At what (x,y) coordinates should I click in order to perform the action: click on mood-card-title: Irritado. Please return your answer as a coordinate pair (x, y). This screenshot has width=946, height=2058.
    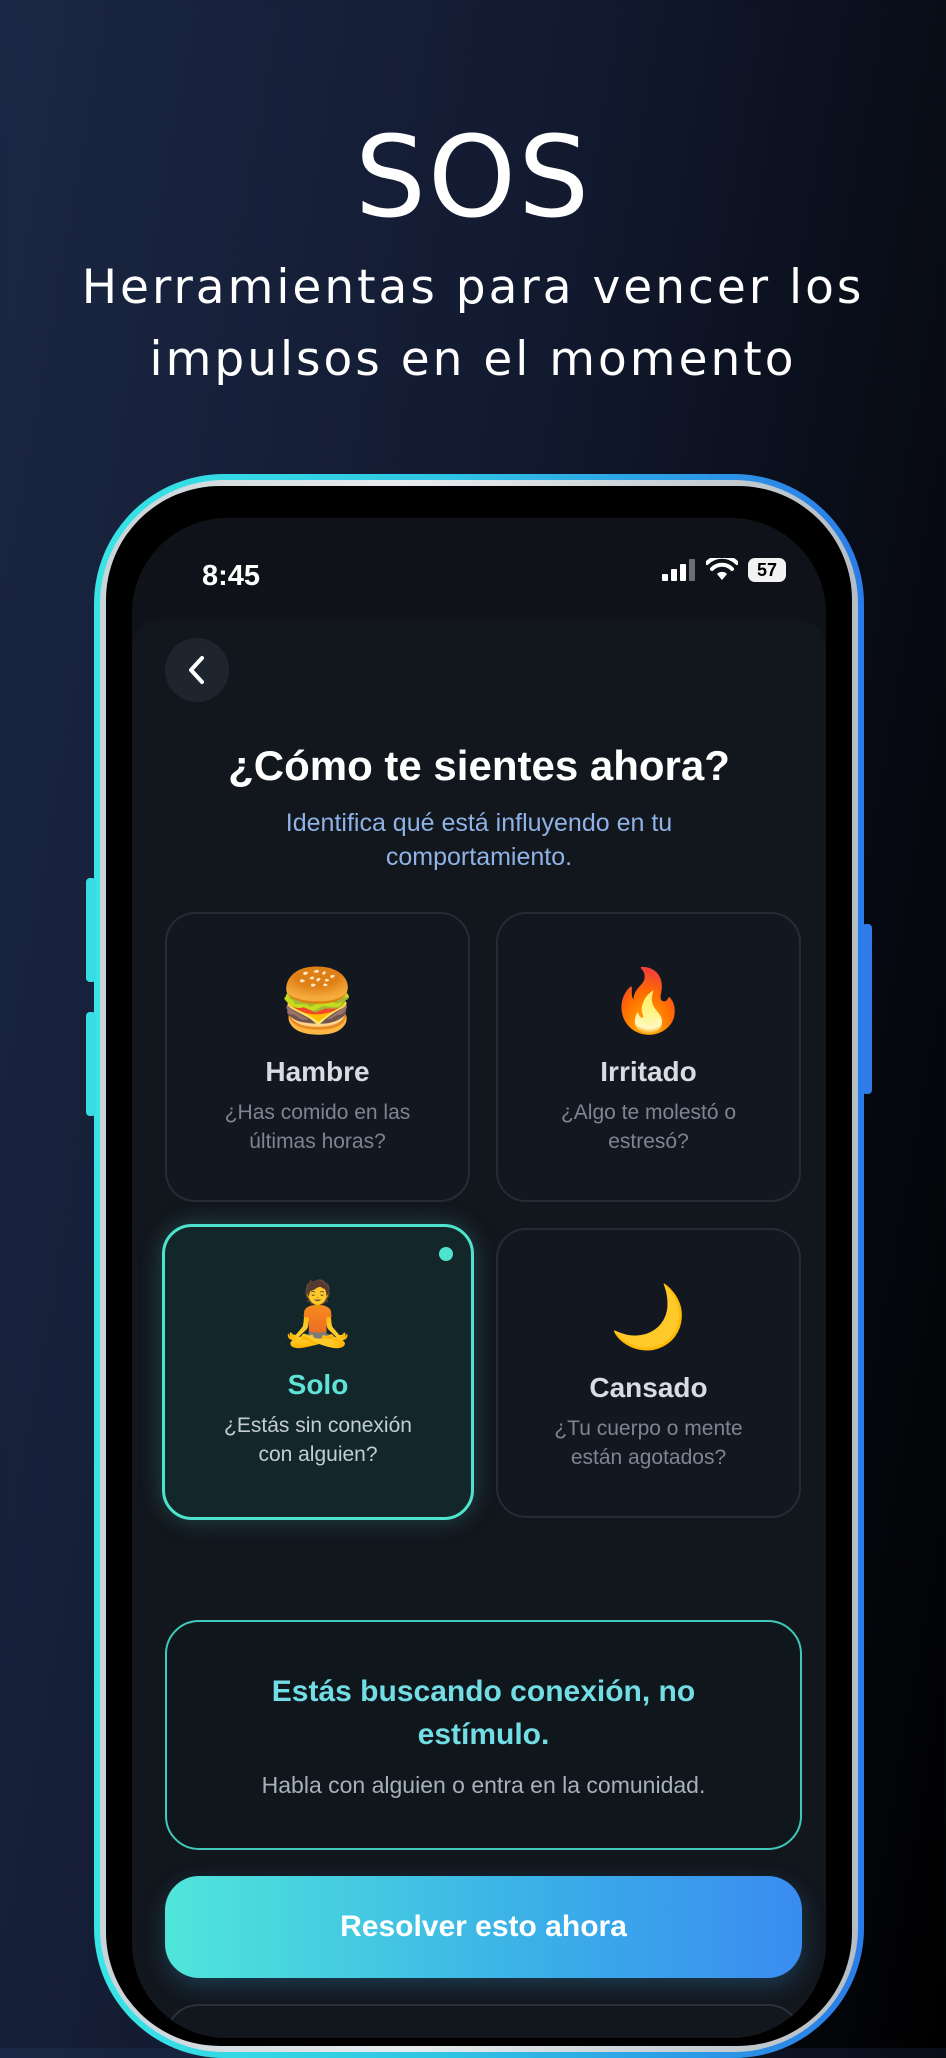
    Looking at the image, I should click on (648, 1071).